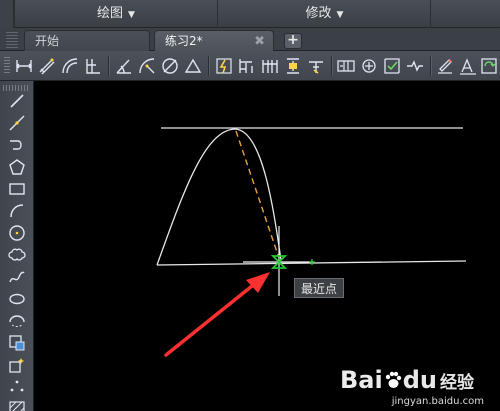  I want to click on dim-arc-icon, so click(70, 66).